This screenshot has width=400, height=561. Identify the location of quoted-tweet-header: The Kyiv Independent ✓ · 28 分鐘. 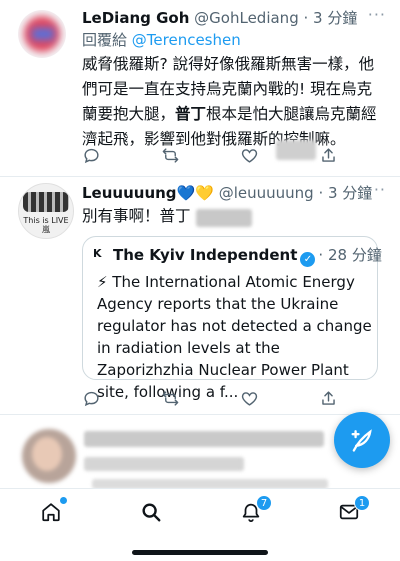
(247, 256).